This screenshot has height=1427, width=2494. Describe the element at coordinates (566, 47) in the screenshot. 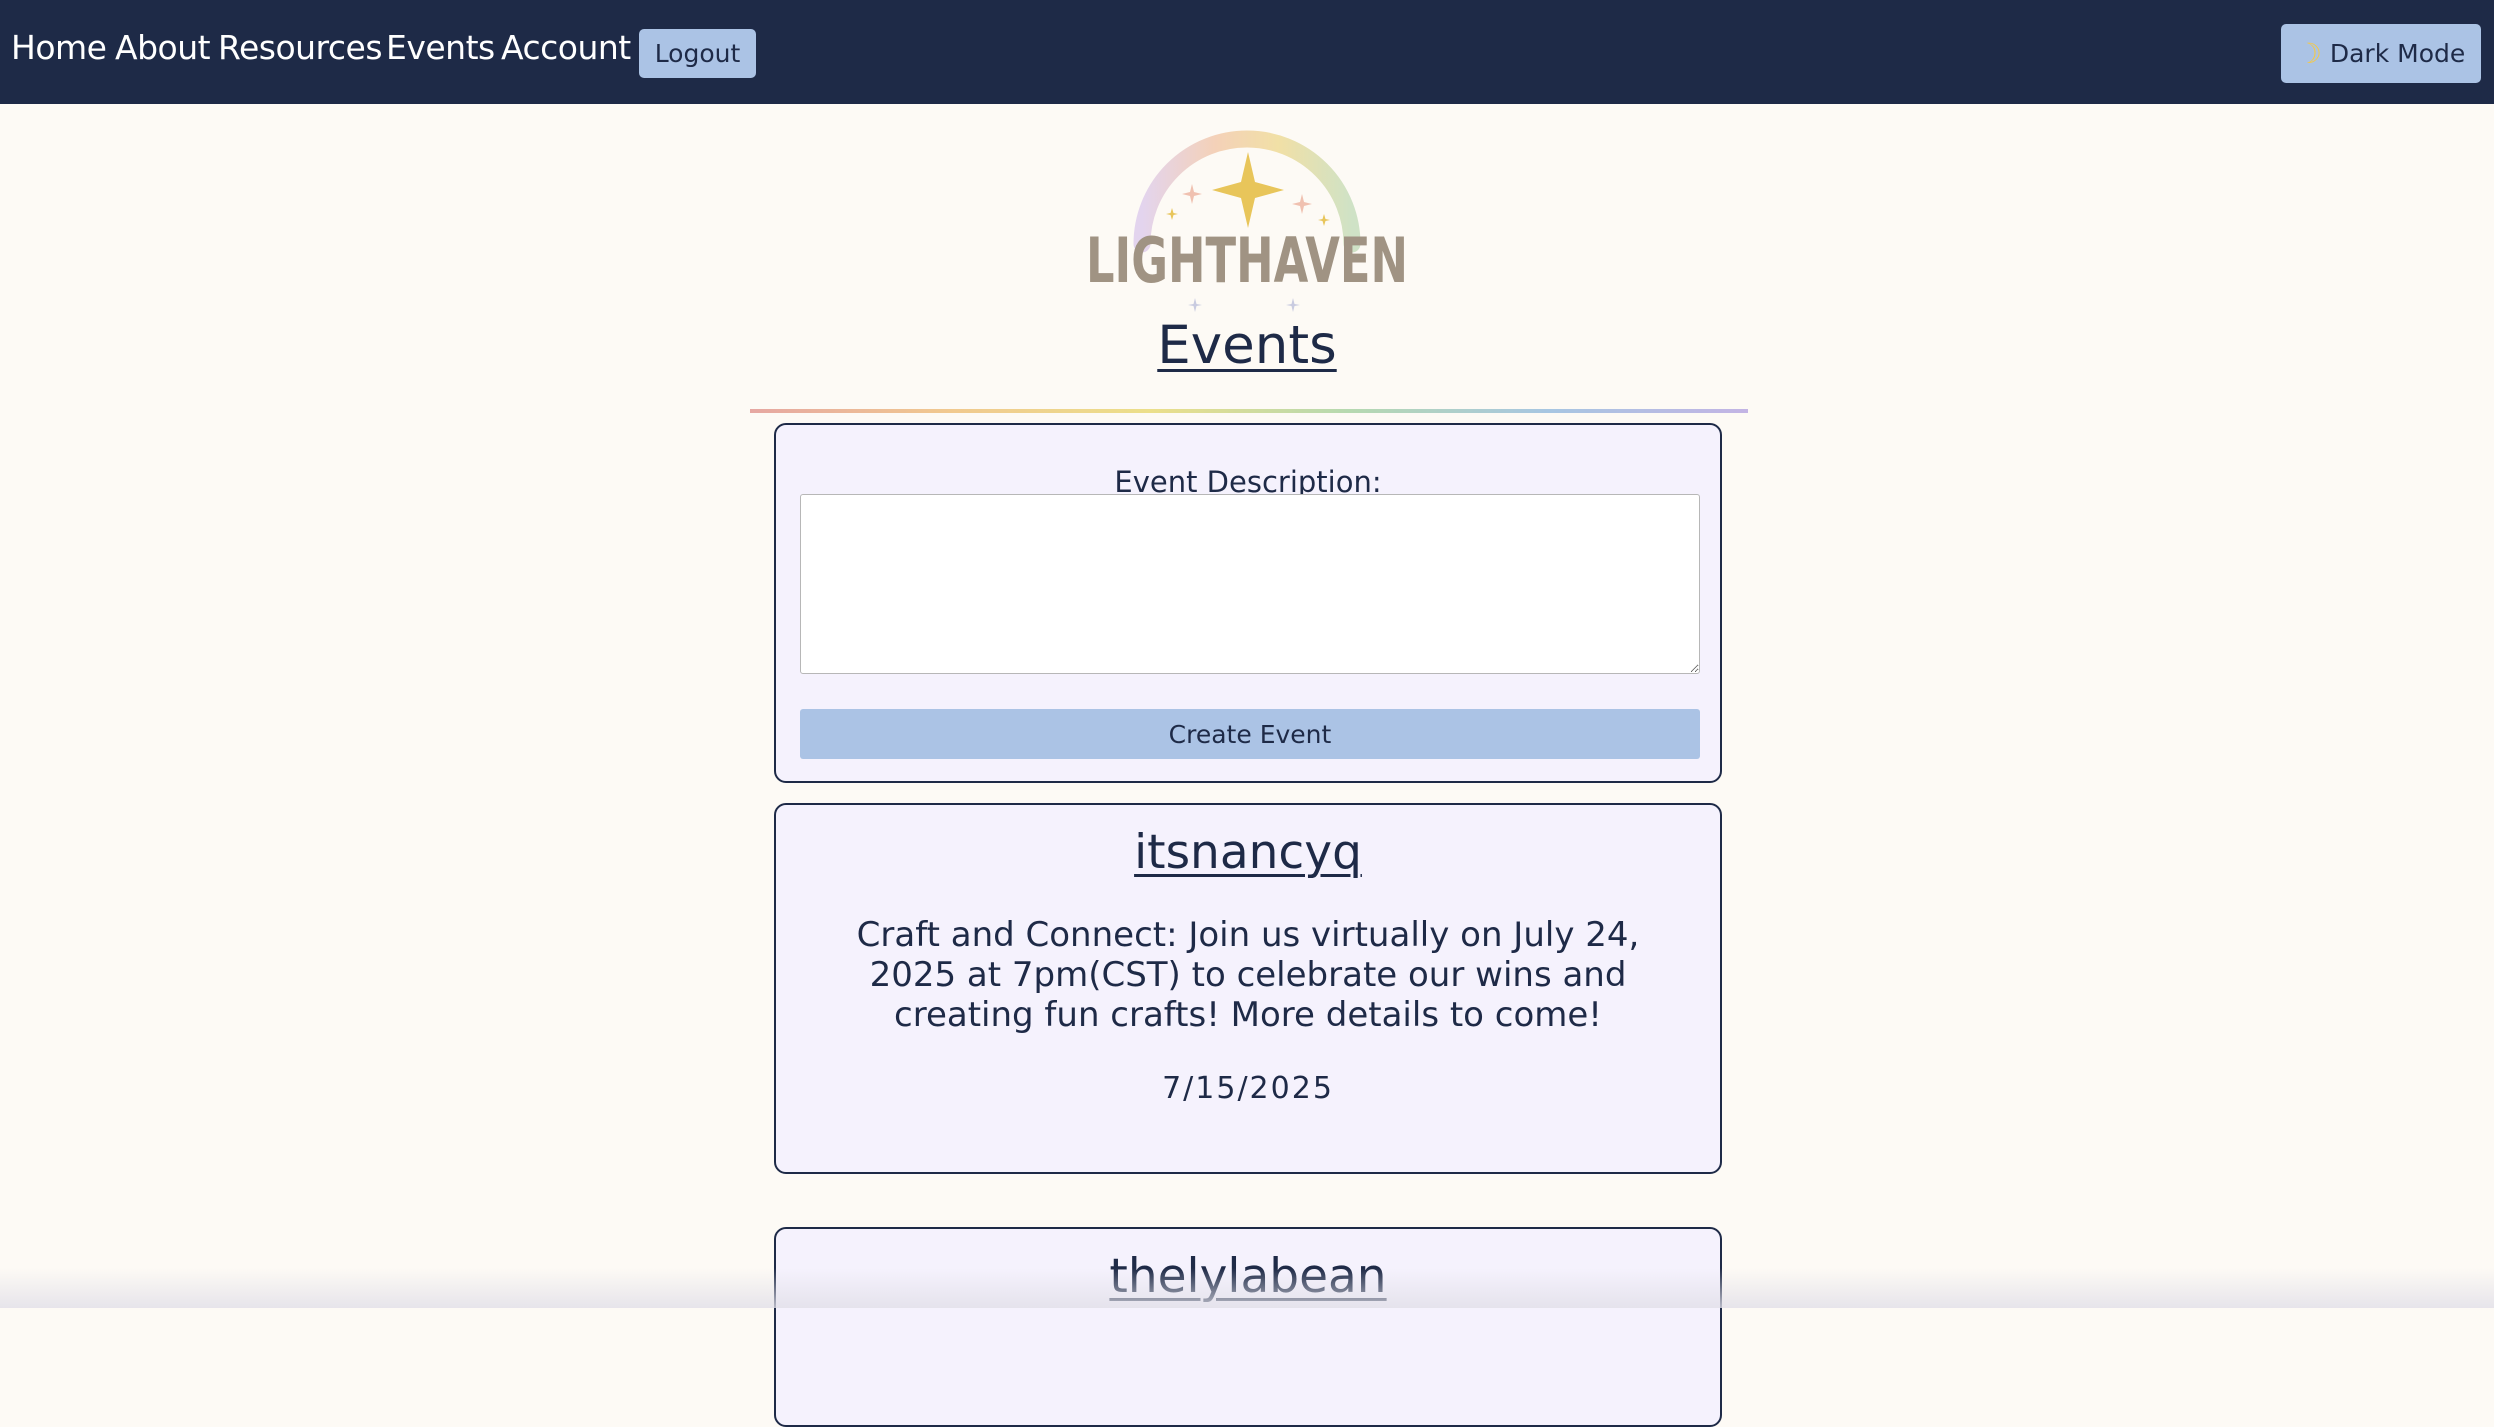

I see `nav-account-link: Account` at that location.